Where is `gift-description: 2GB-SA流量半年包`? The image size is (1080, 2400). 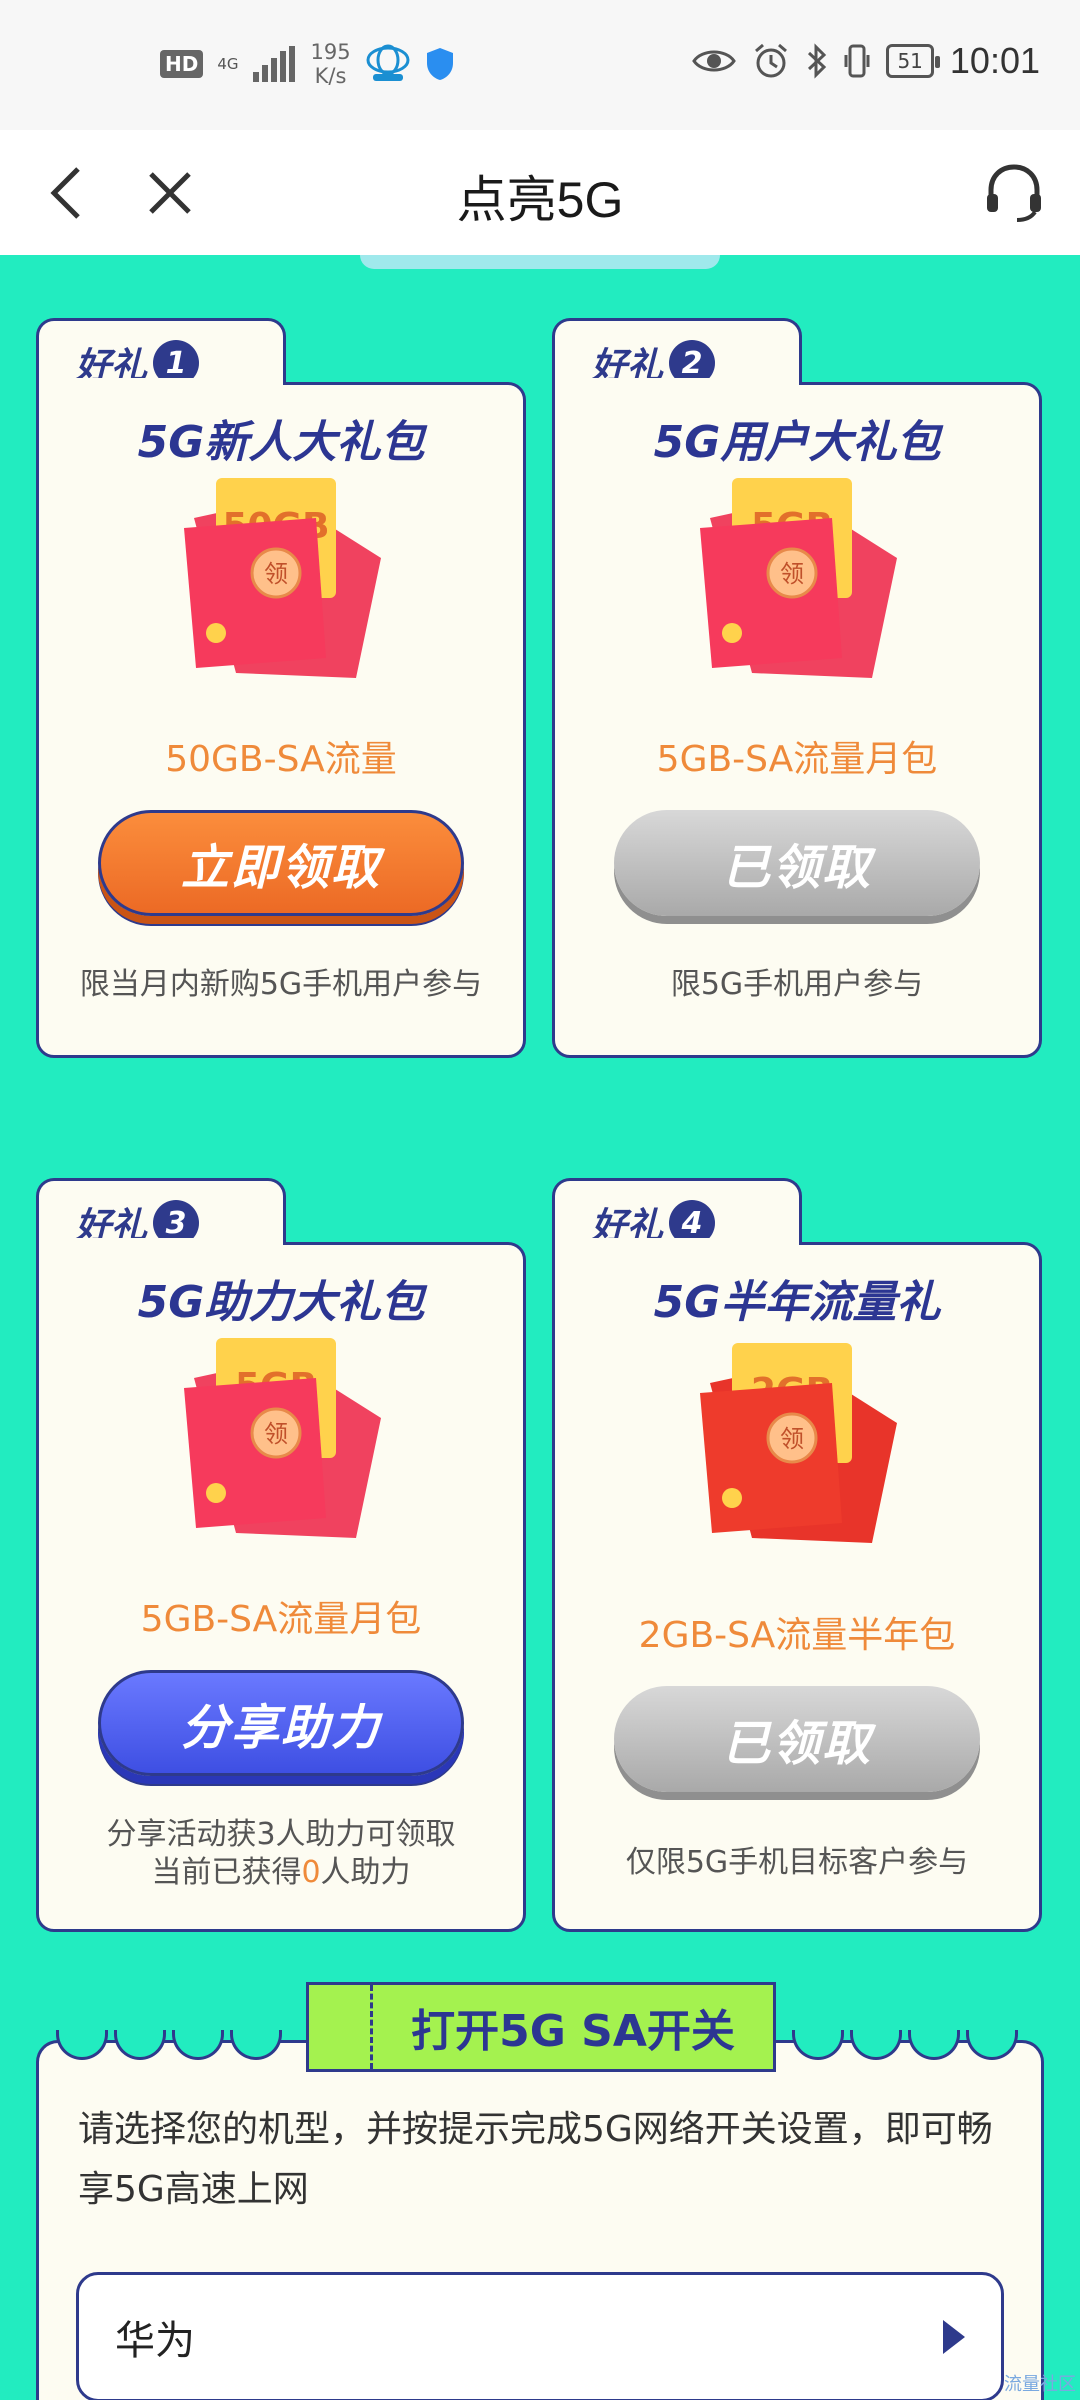
gift-description: 2GB-SA流量半年包 is located at coordinates (797, 1635).